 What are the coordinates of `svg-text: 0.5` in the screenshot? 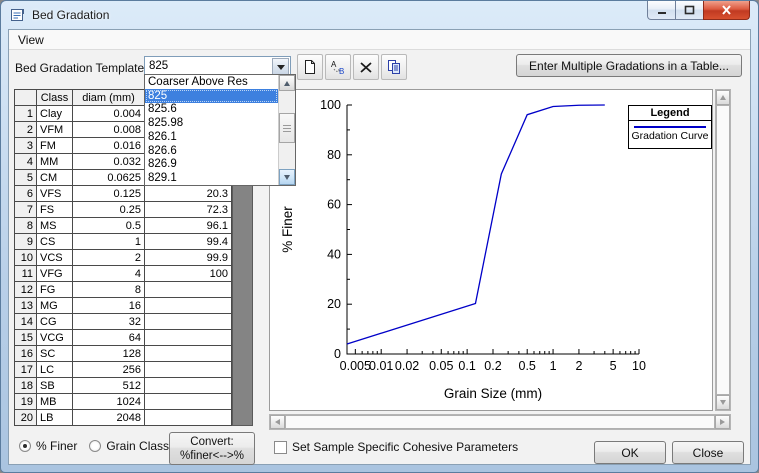 It's located at (527, 366).